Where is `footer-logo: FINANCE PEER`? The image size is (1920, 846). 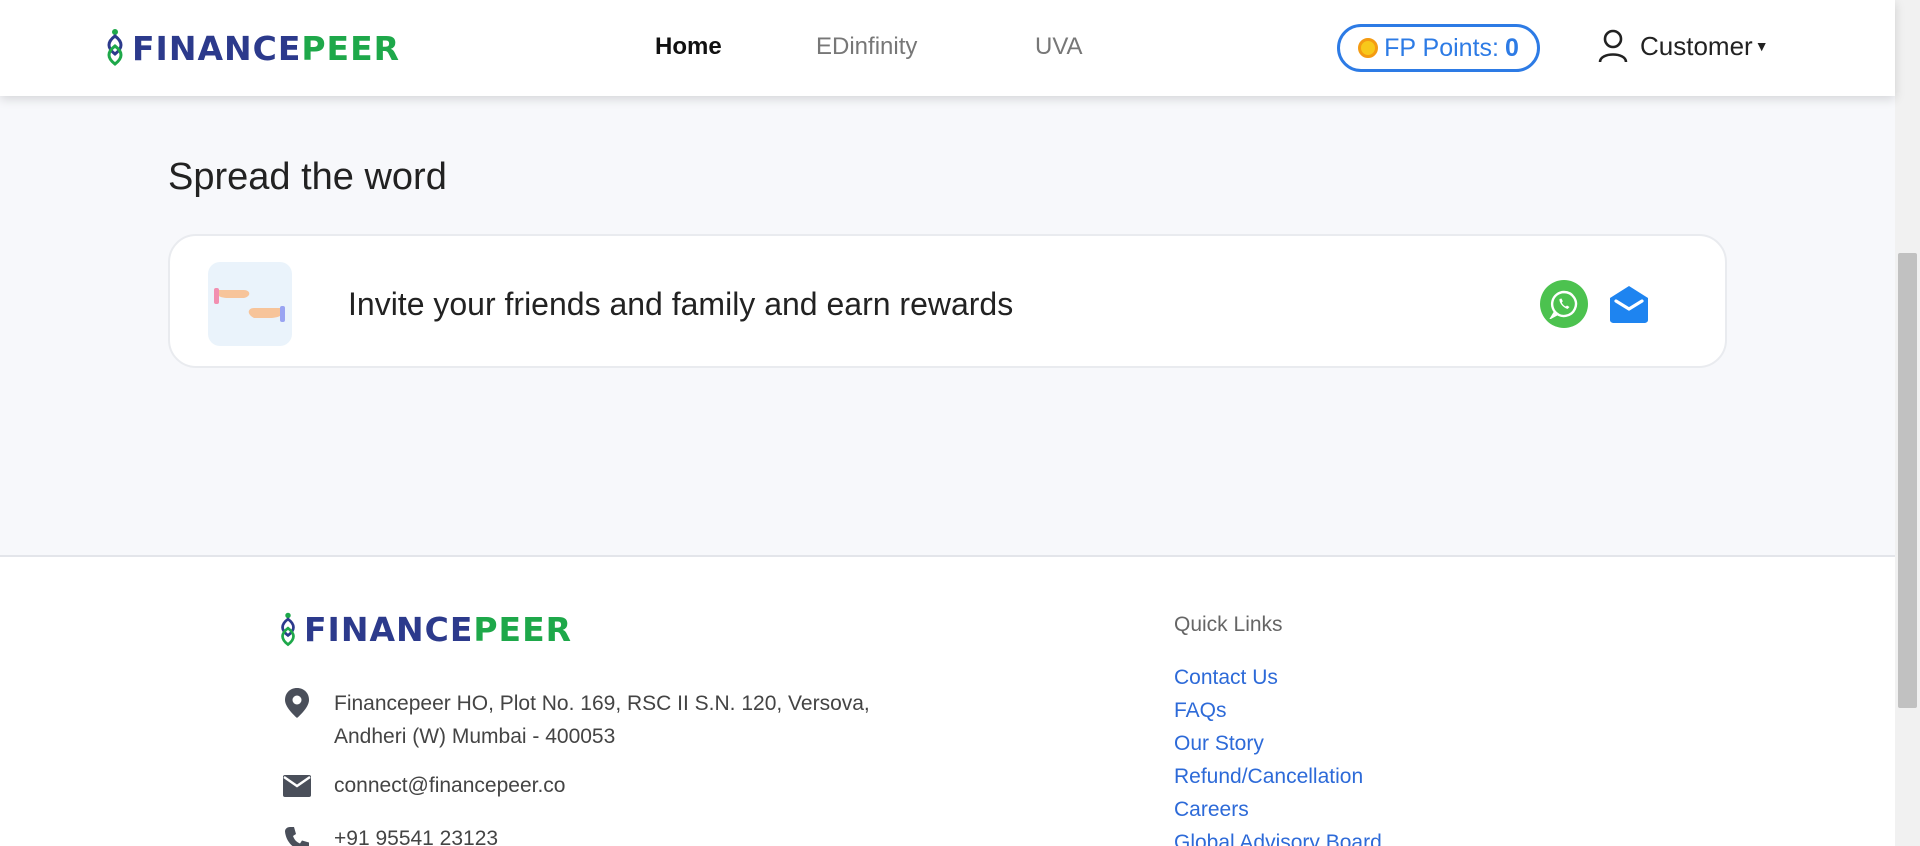 footer-logo: FINANCE PEER is located at coordinates (425, 629).